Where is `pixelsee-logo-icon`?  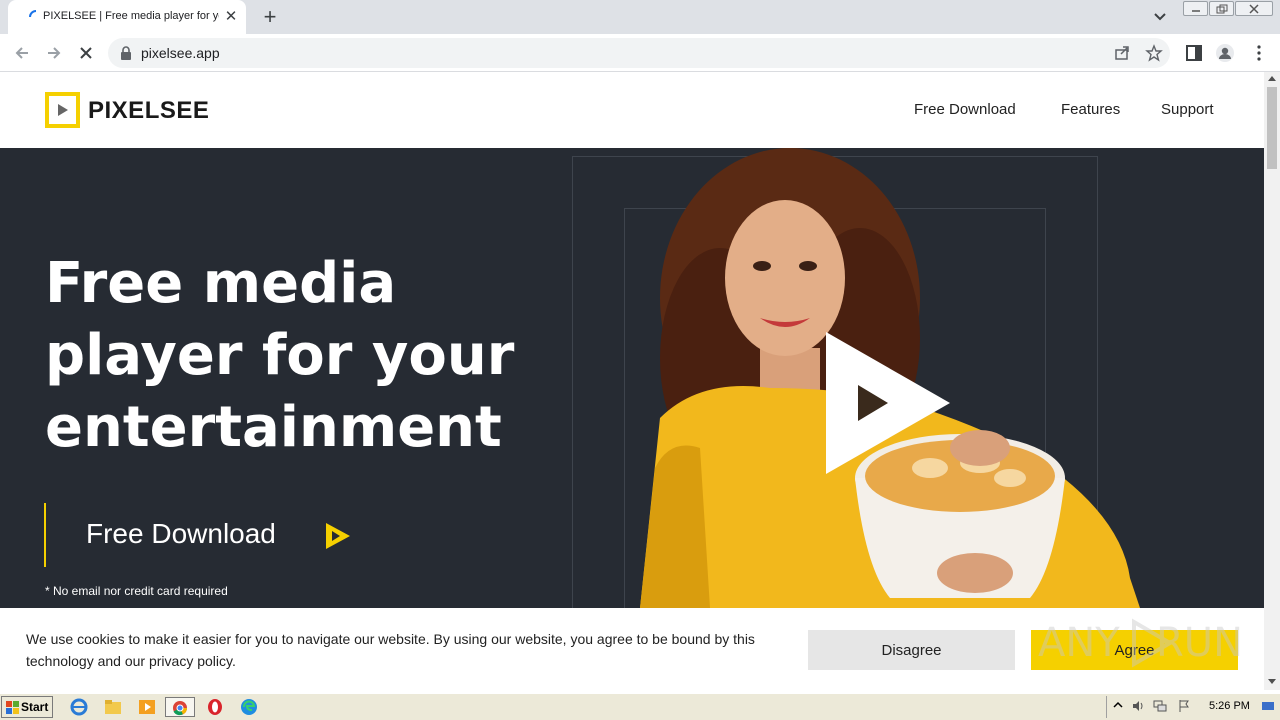 pixelsee-logo-icon is located at coordinates (62, 110).